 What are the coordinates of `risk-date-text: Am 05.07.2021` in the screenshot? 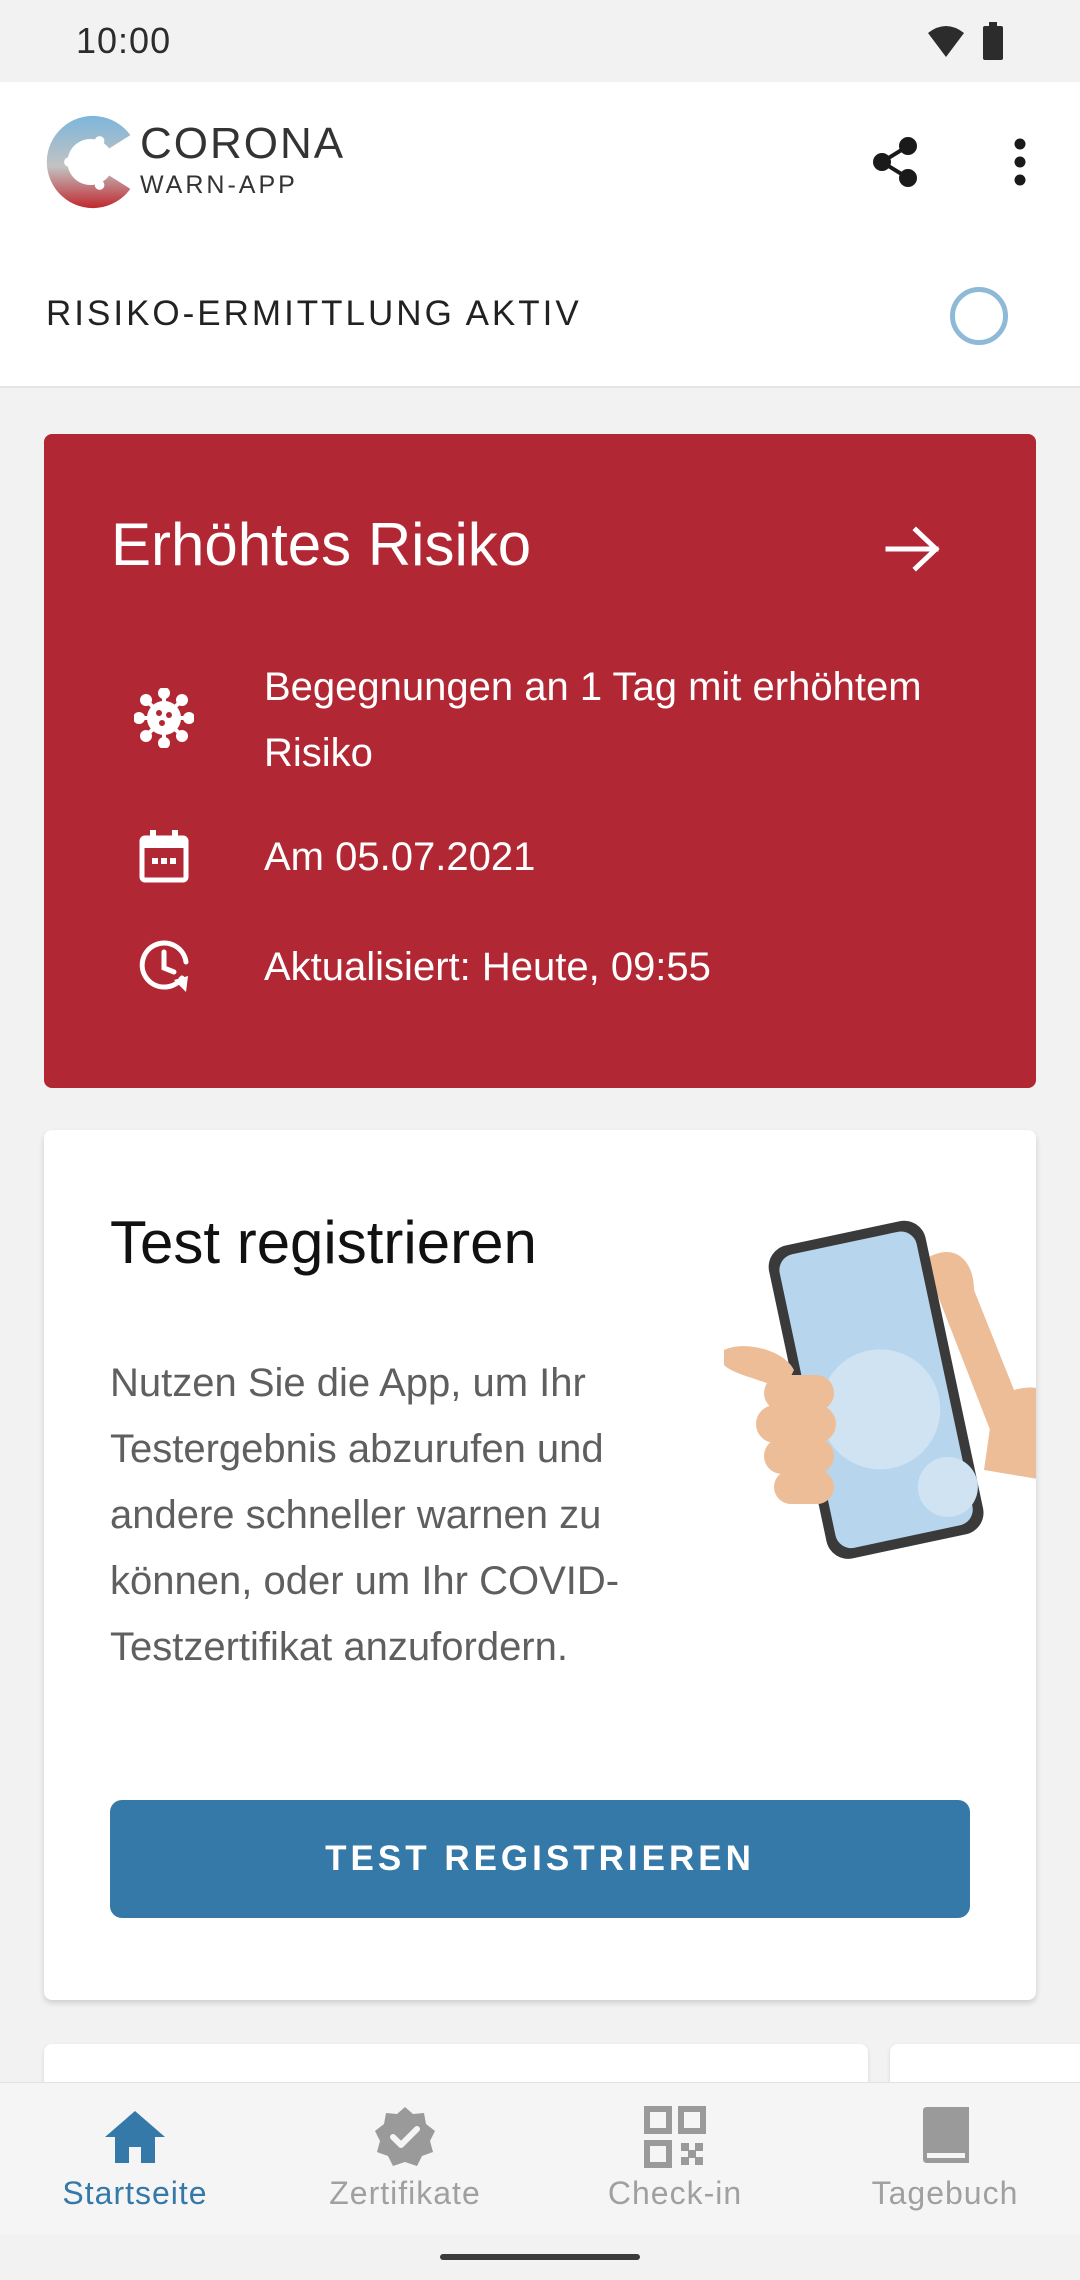 It's located at (400, 857).